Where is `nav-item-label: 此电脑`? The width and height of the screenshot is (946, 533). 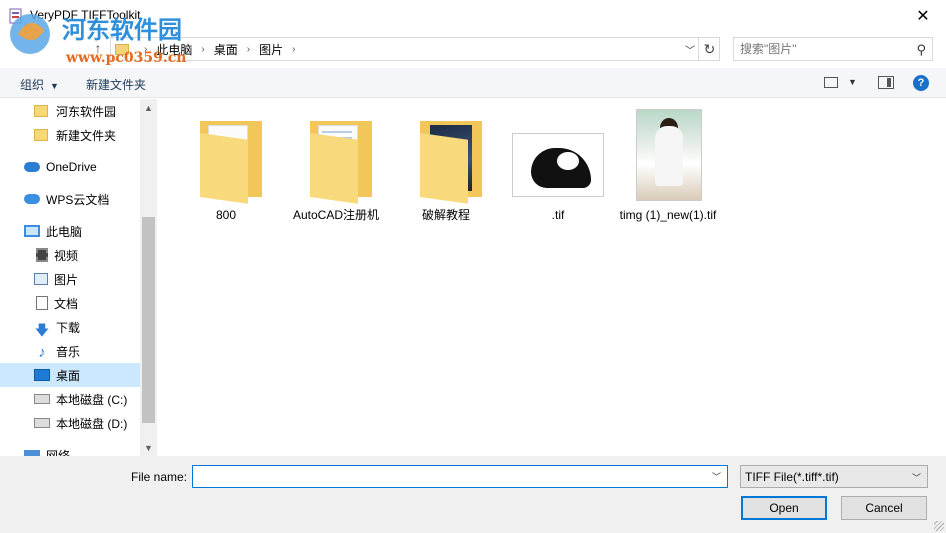 nav-item-label: 此电脑 is located at coordinates (64, 231).